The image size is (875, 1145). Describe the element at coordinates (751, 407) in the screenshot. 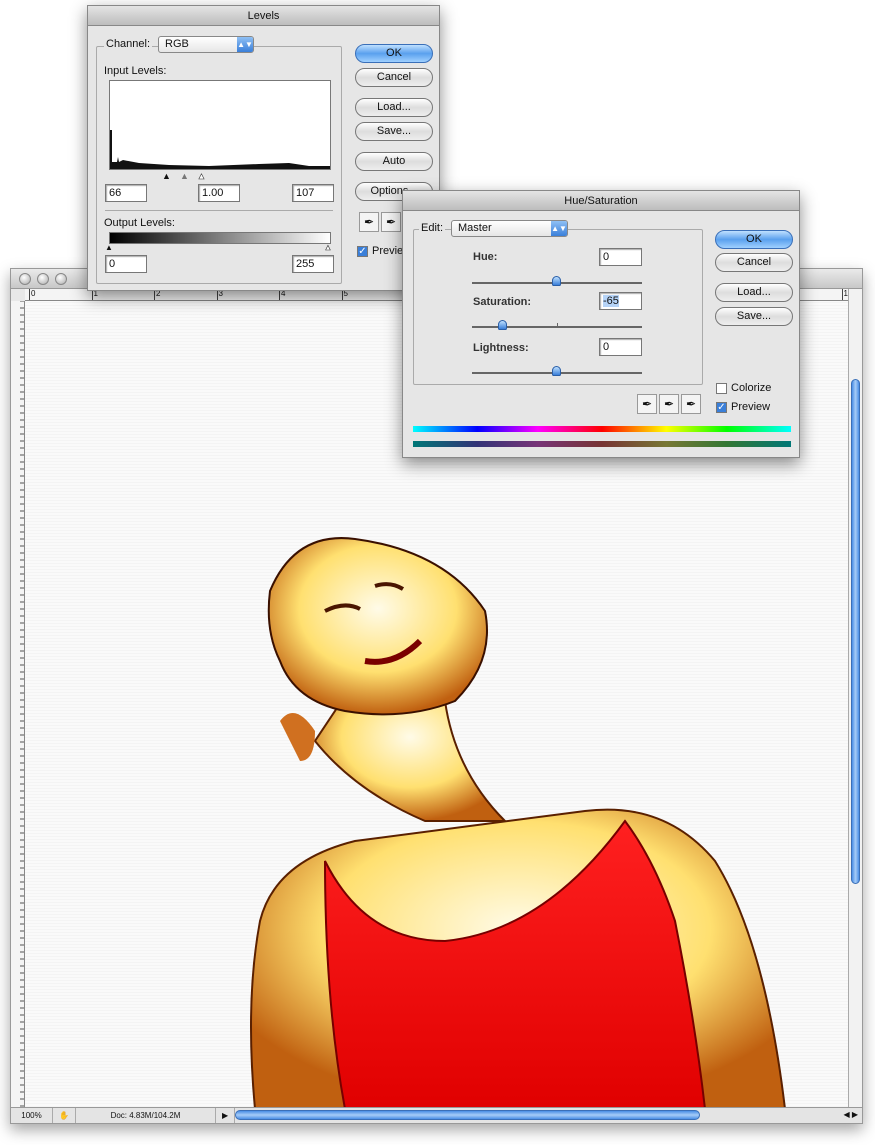

I see `hue-sat-preview-label: Preview` at that location.